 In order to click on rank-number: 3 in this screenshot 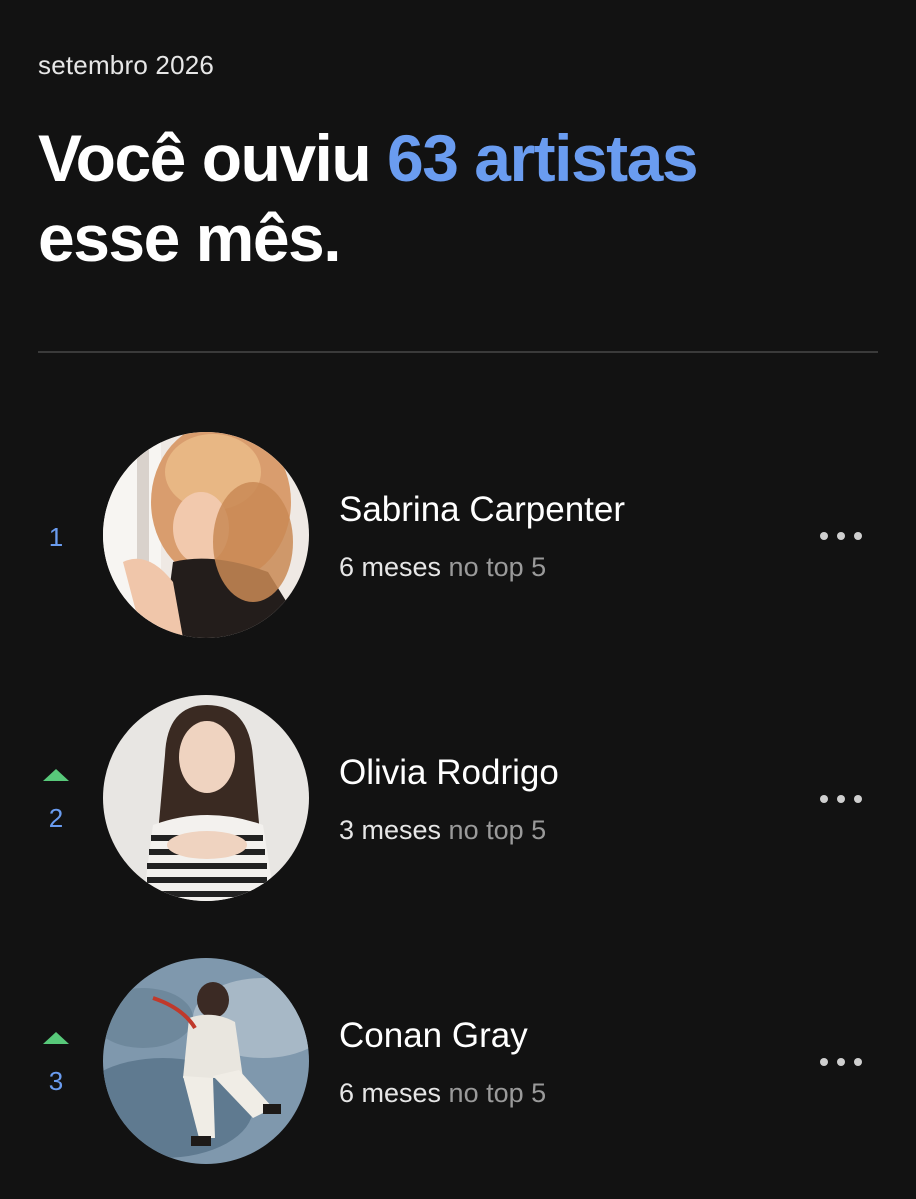, I will do `click(56, 1081)`.